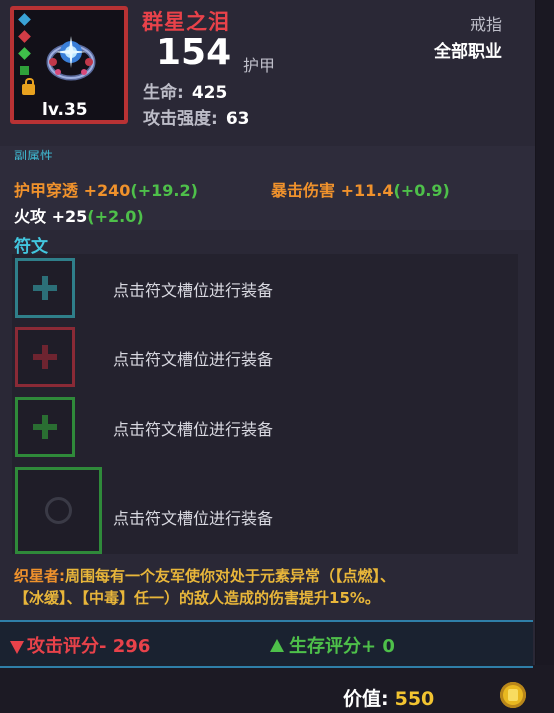 This screenshot has height=713, width=554. I want to click on circle-slot-icon, so click(58, 510).